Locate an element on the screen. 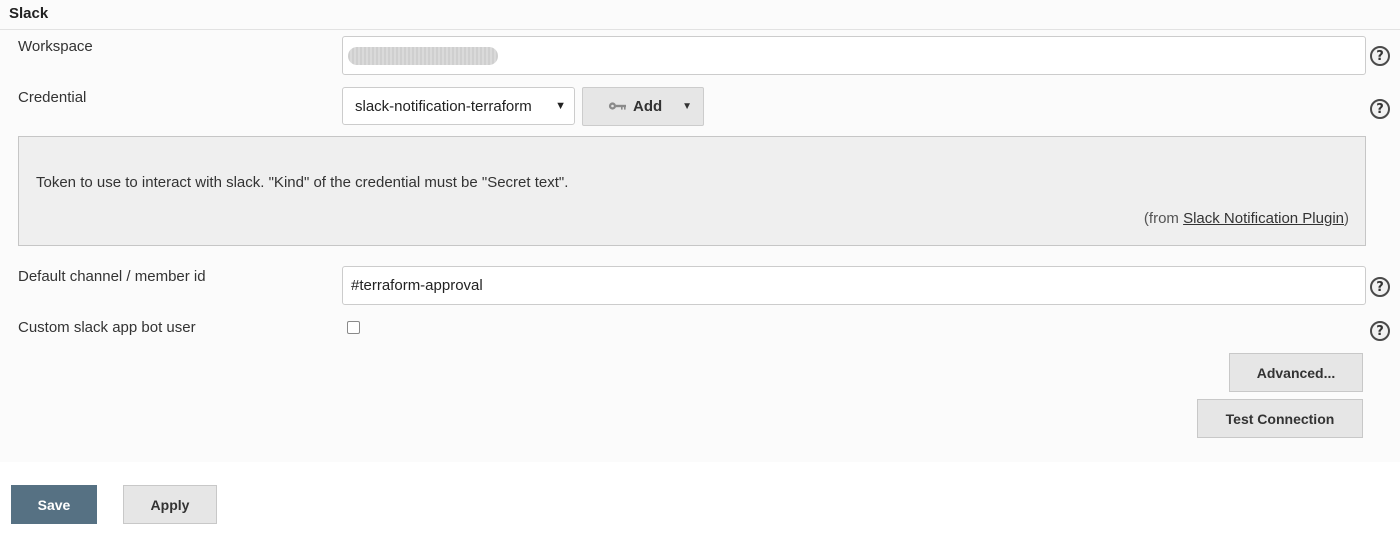 This screenshot has width=1400, height=538. credential-select: slack-notification-terraform ▼ is located at coordinates (458, 106).